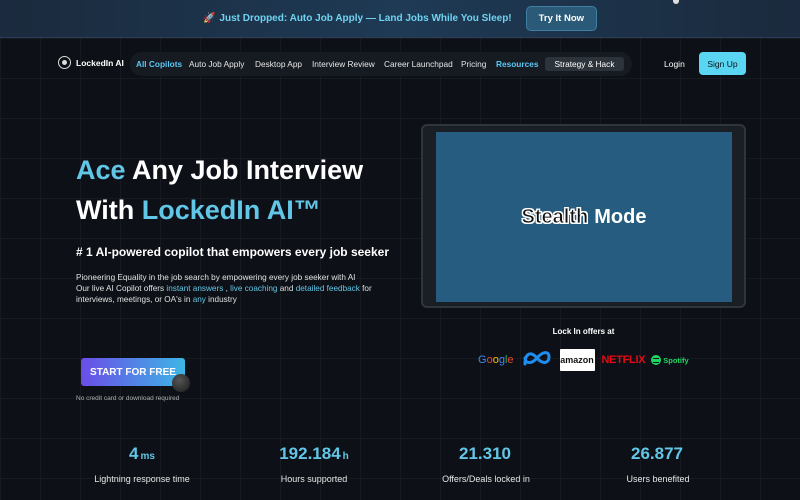 The image size is (800, 500). I want to click on brand-logo: LockedIn AI, so click(91, 62).